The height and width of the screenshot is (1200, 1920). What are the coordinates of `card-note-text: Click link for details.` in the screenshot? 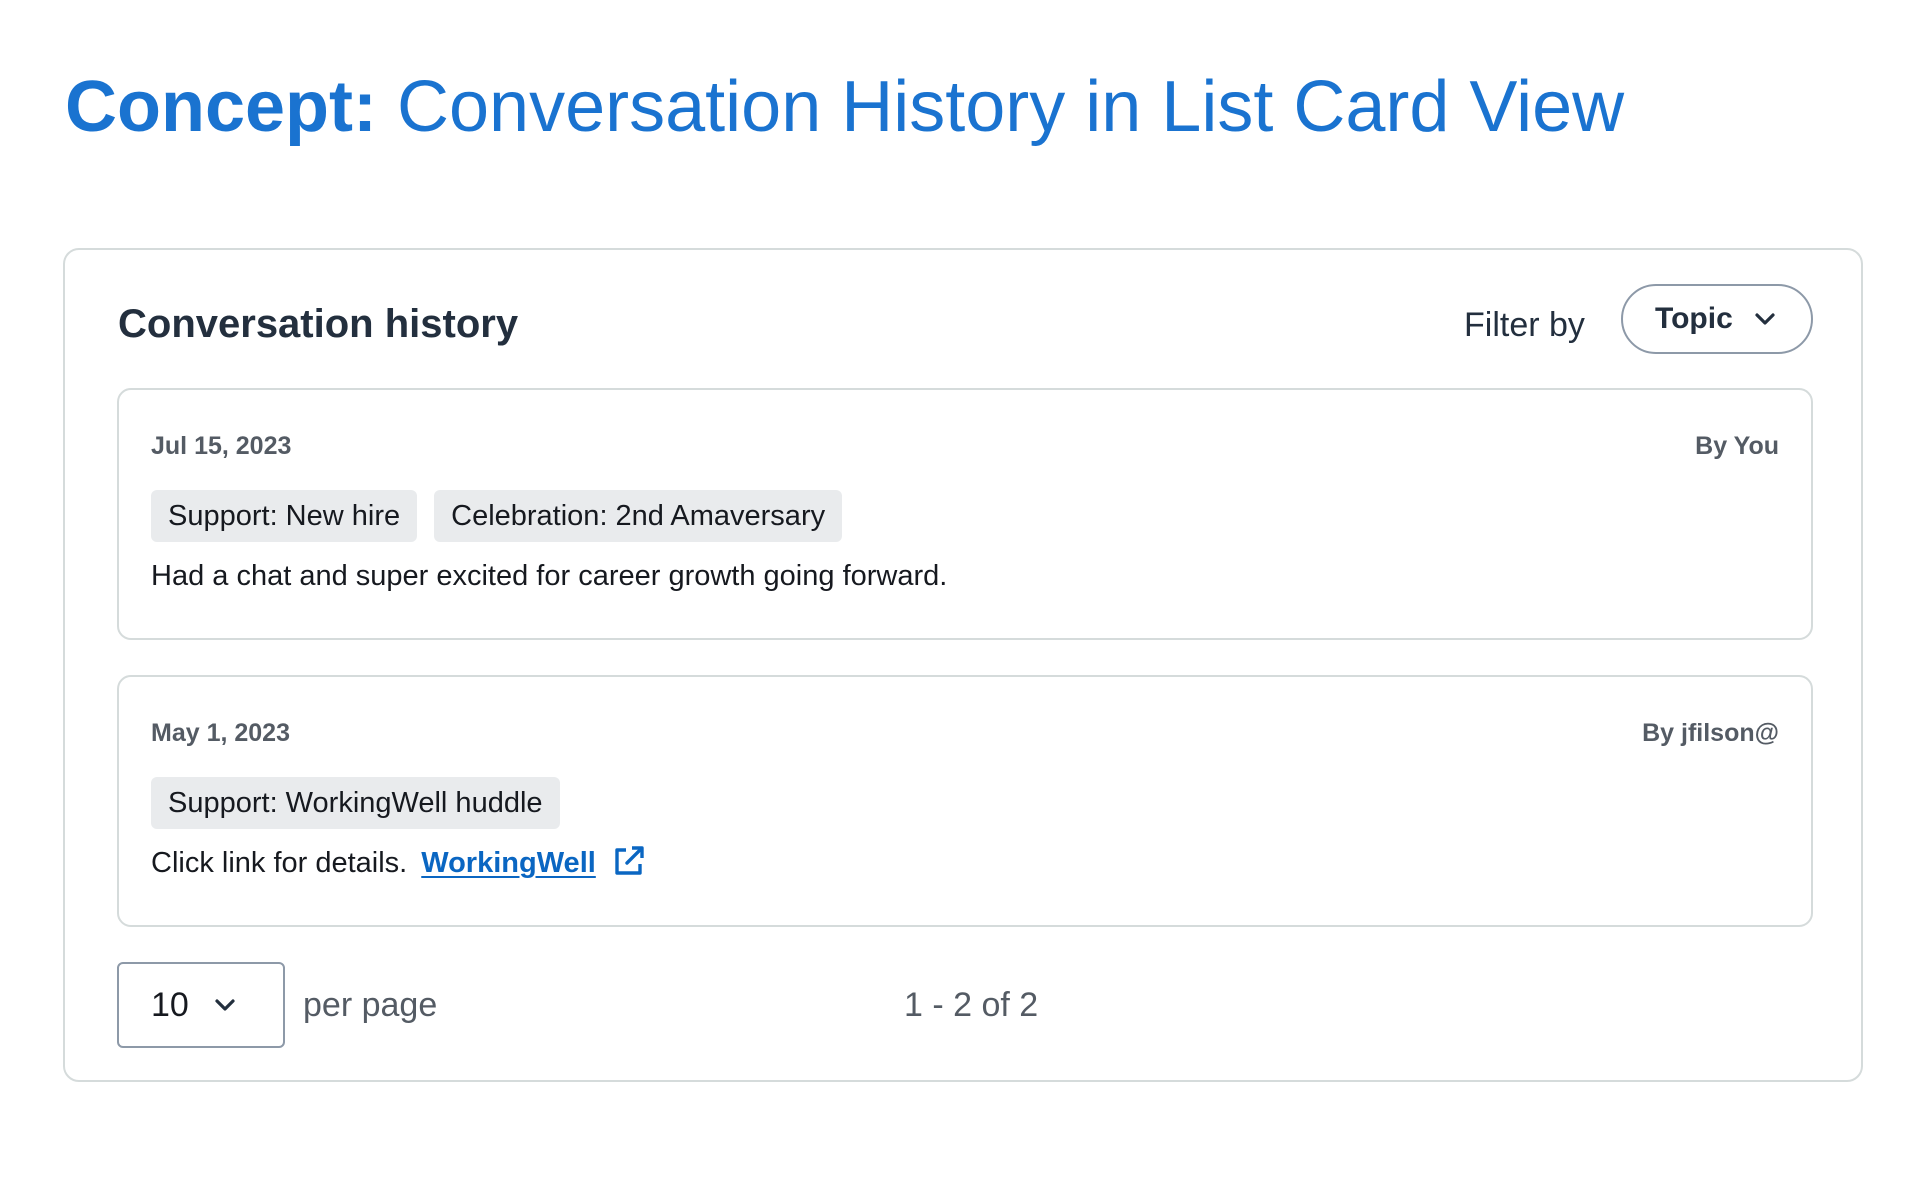 It's located at (279, 863).